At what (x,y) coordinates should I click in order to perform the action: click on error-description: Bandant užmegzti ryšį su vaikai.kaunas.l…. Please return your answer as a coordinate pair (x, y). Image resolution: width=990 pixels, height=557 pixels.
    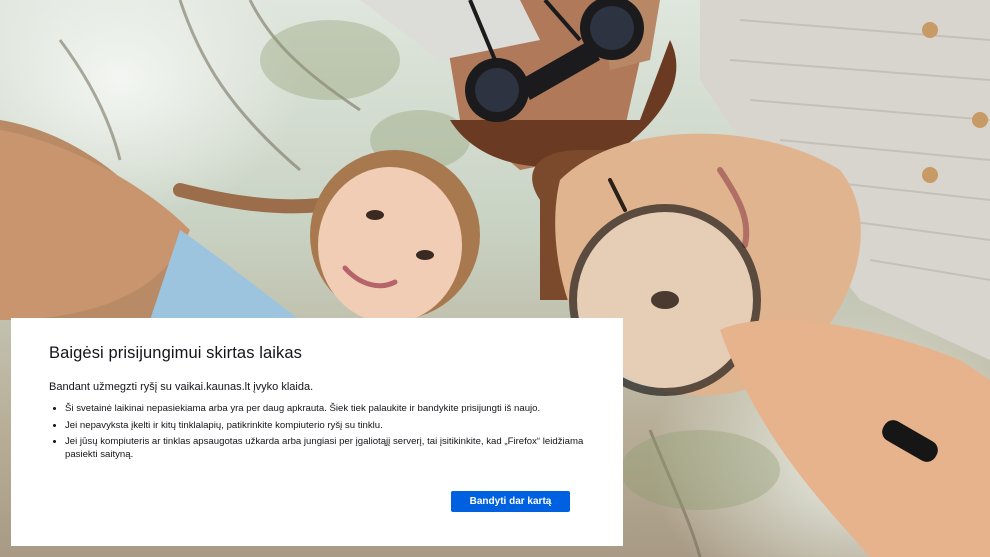
    Looking at the image, I should click on (181, 387).